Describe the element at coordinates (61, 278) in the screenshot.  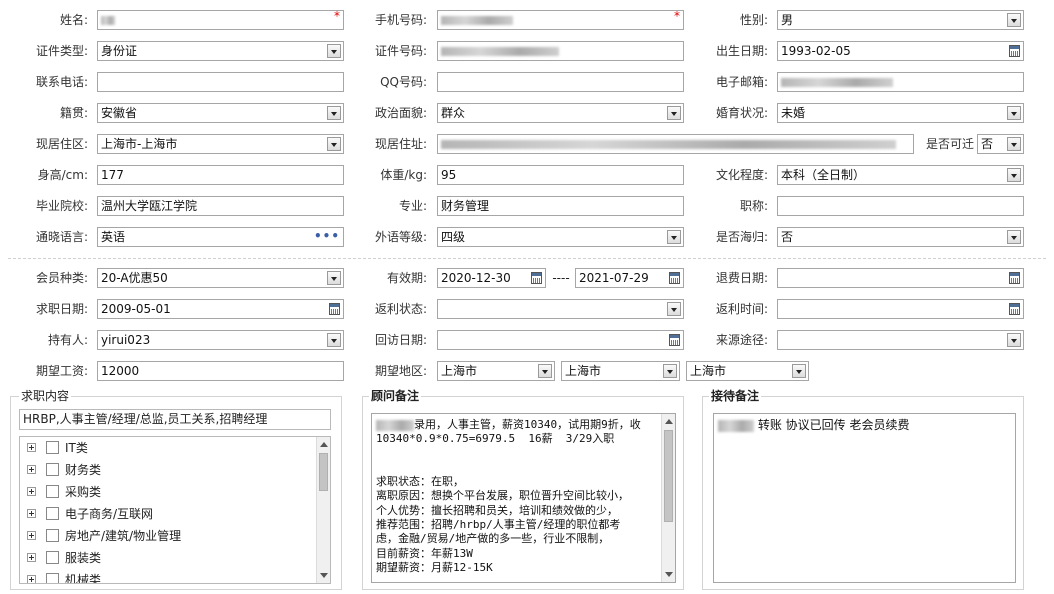
I see `member-type-label: 会员种类:` at that location.